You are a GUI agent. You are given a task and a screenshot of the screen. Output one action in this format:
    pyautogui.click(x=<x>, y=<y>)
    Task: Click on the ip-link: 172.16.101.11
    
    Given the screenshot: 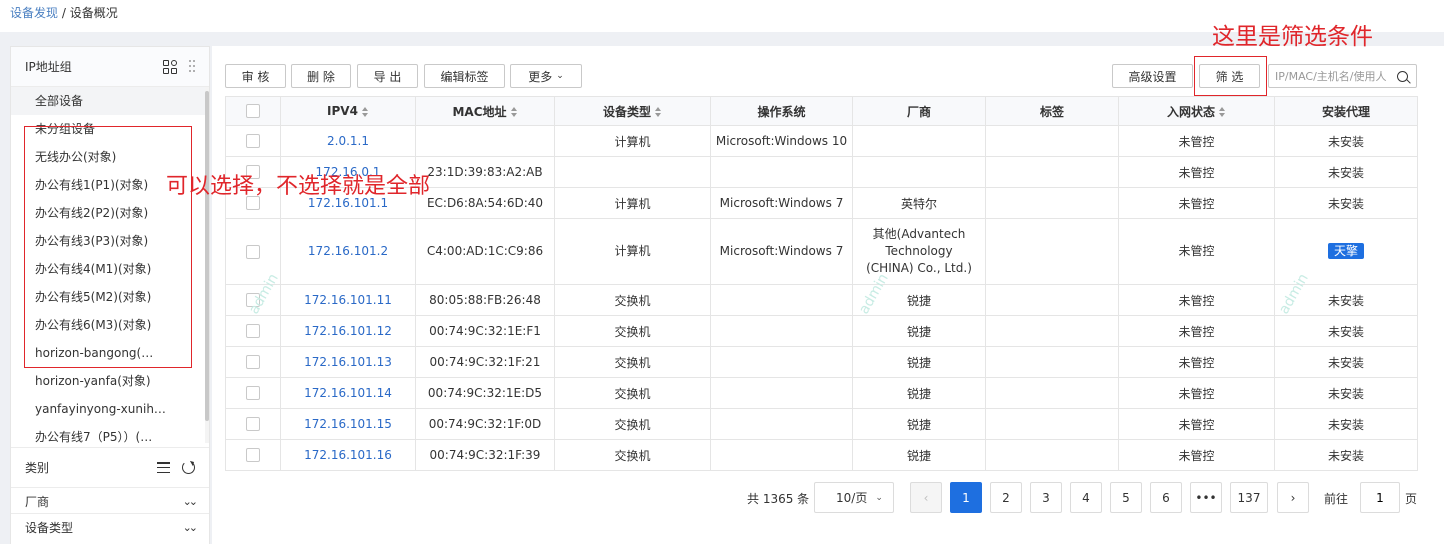 What is the action you would take?
    pyautogui.click(x=348, y=300)
    